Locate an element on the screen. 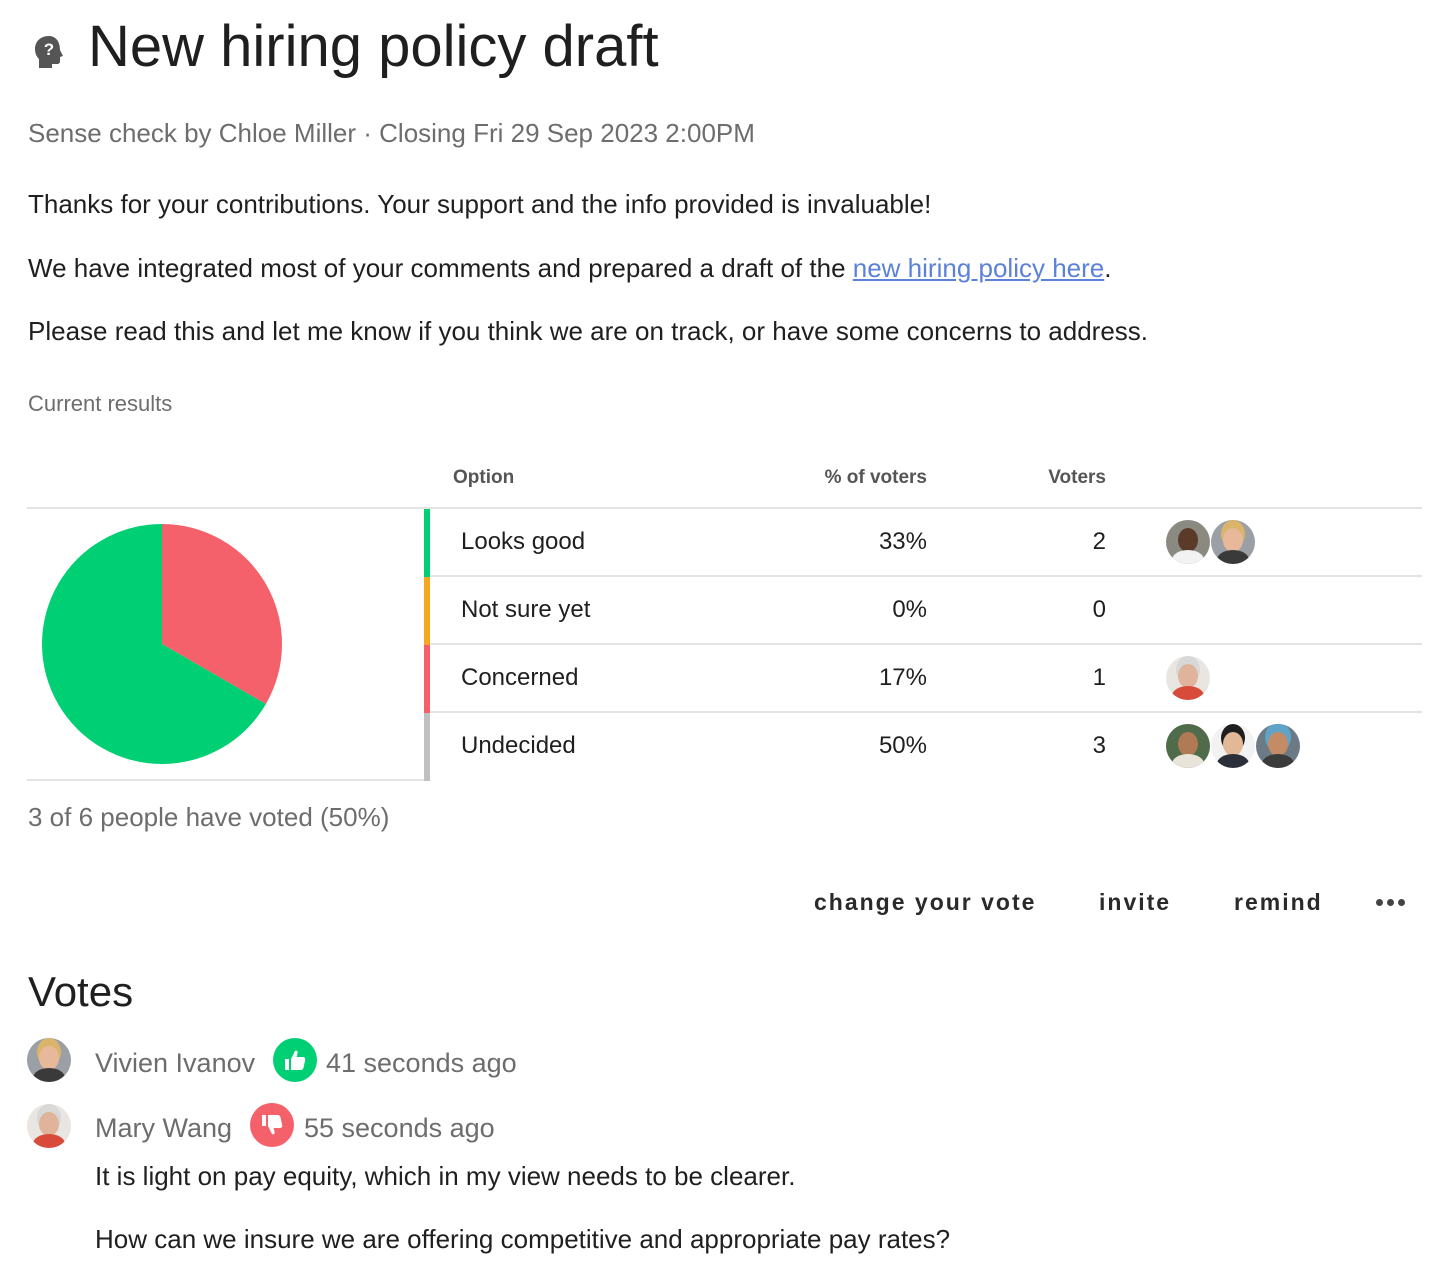 This screenshot has height=1266, width=1440. vote-time: 41 seconds ago is located at coordinates (421, 1063).